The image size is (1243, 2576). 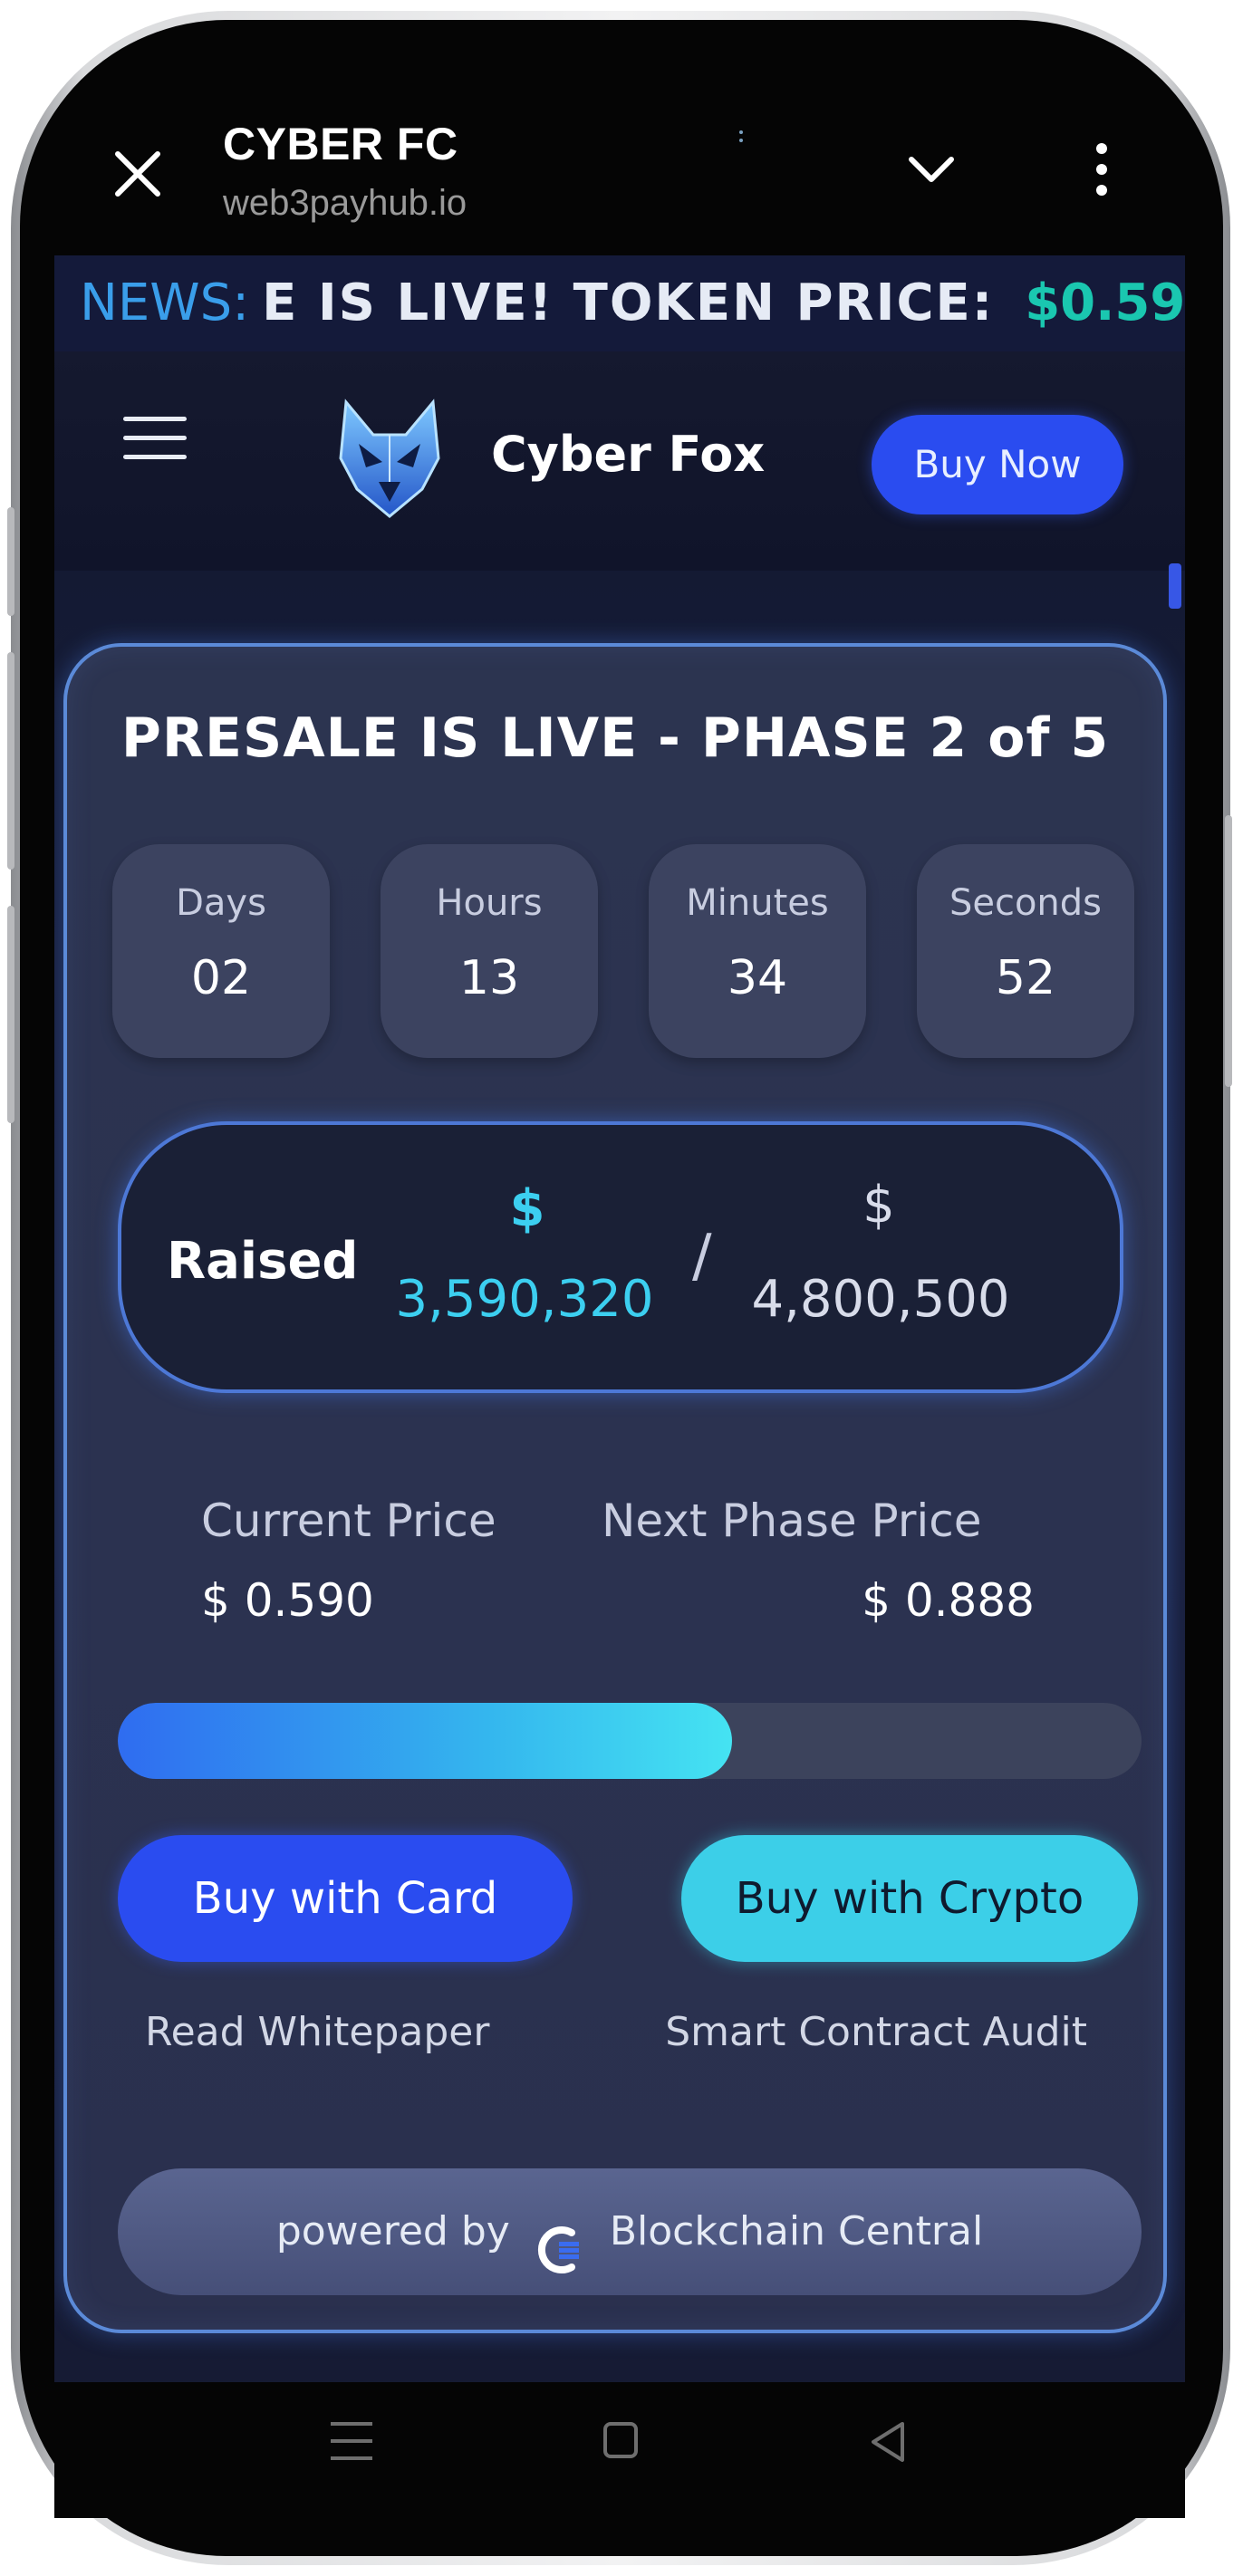 What do you see at coordinates (221, 978) in the screenshot?
I see `countdown-value: 02` at bounding box center [221, 978].